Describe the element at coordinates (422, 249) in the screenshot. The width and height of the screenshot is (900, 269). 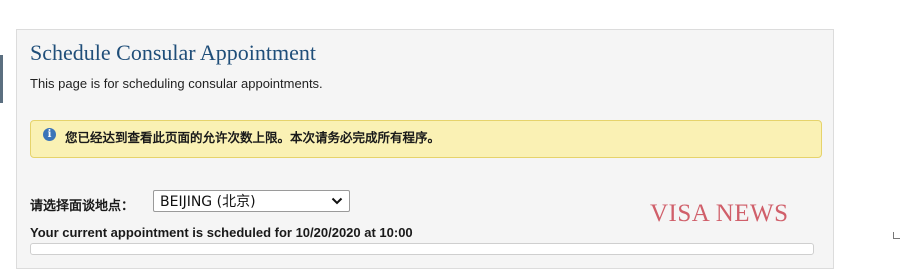
I see `partial-field` at that location.